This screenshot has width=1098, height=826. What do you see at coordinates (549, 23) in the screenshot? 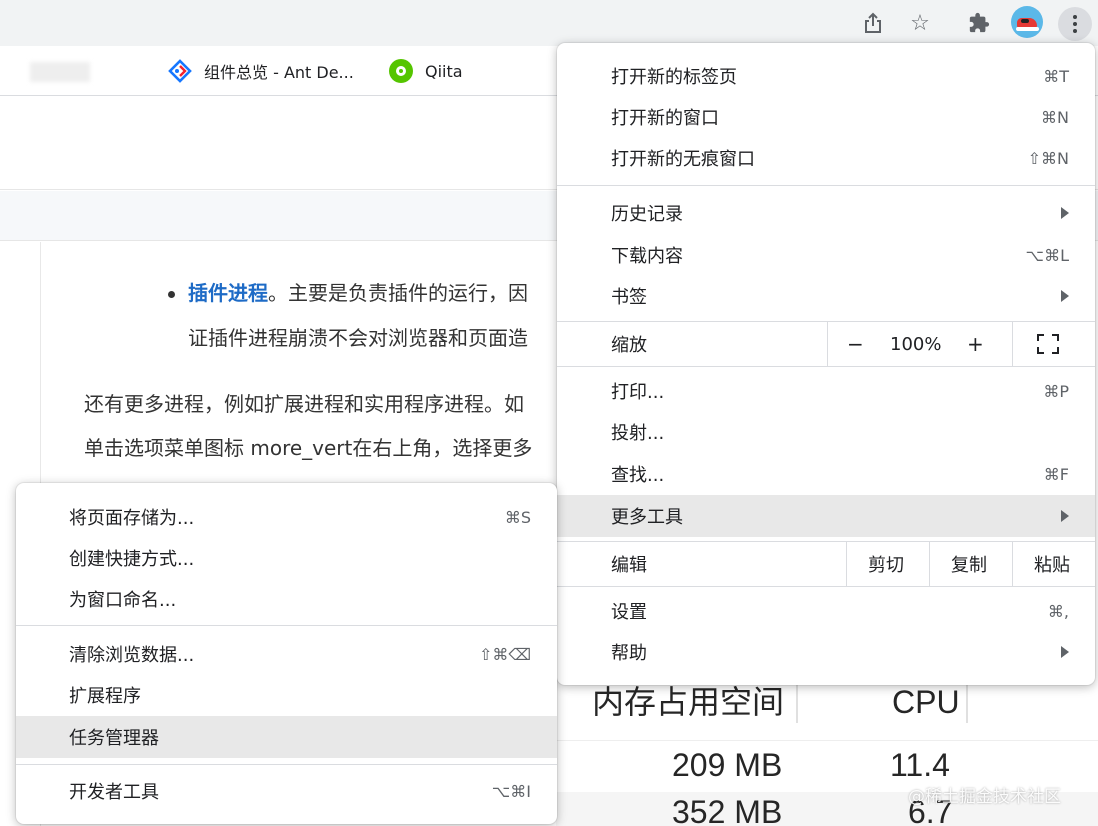
I see `browser-toolbar: ☆` at bounding box center [549, 23].